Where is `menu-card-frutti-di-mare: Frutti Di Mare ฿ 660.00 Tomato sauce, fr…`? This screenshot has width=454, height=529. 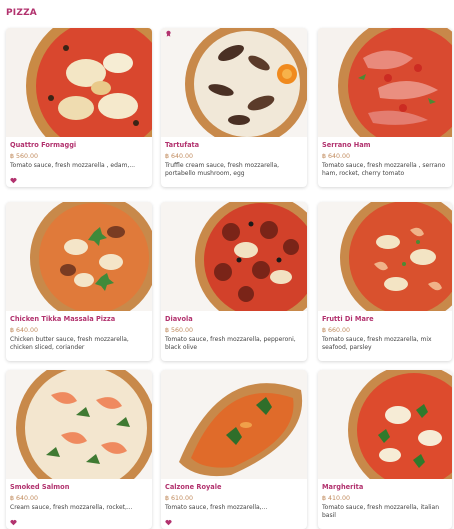
menu-card-frutti-di-mare: Frutti Di Mare ฿ 660.00 Tomato sauce, fr… is located at coordinates (385, 281).